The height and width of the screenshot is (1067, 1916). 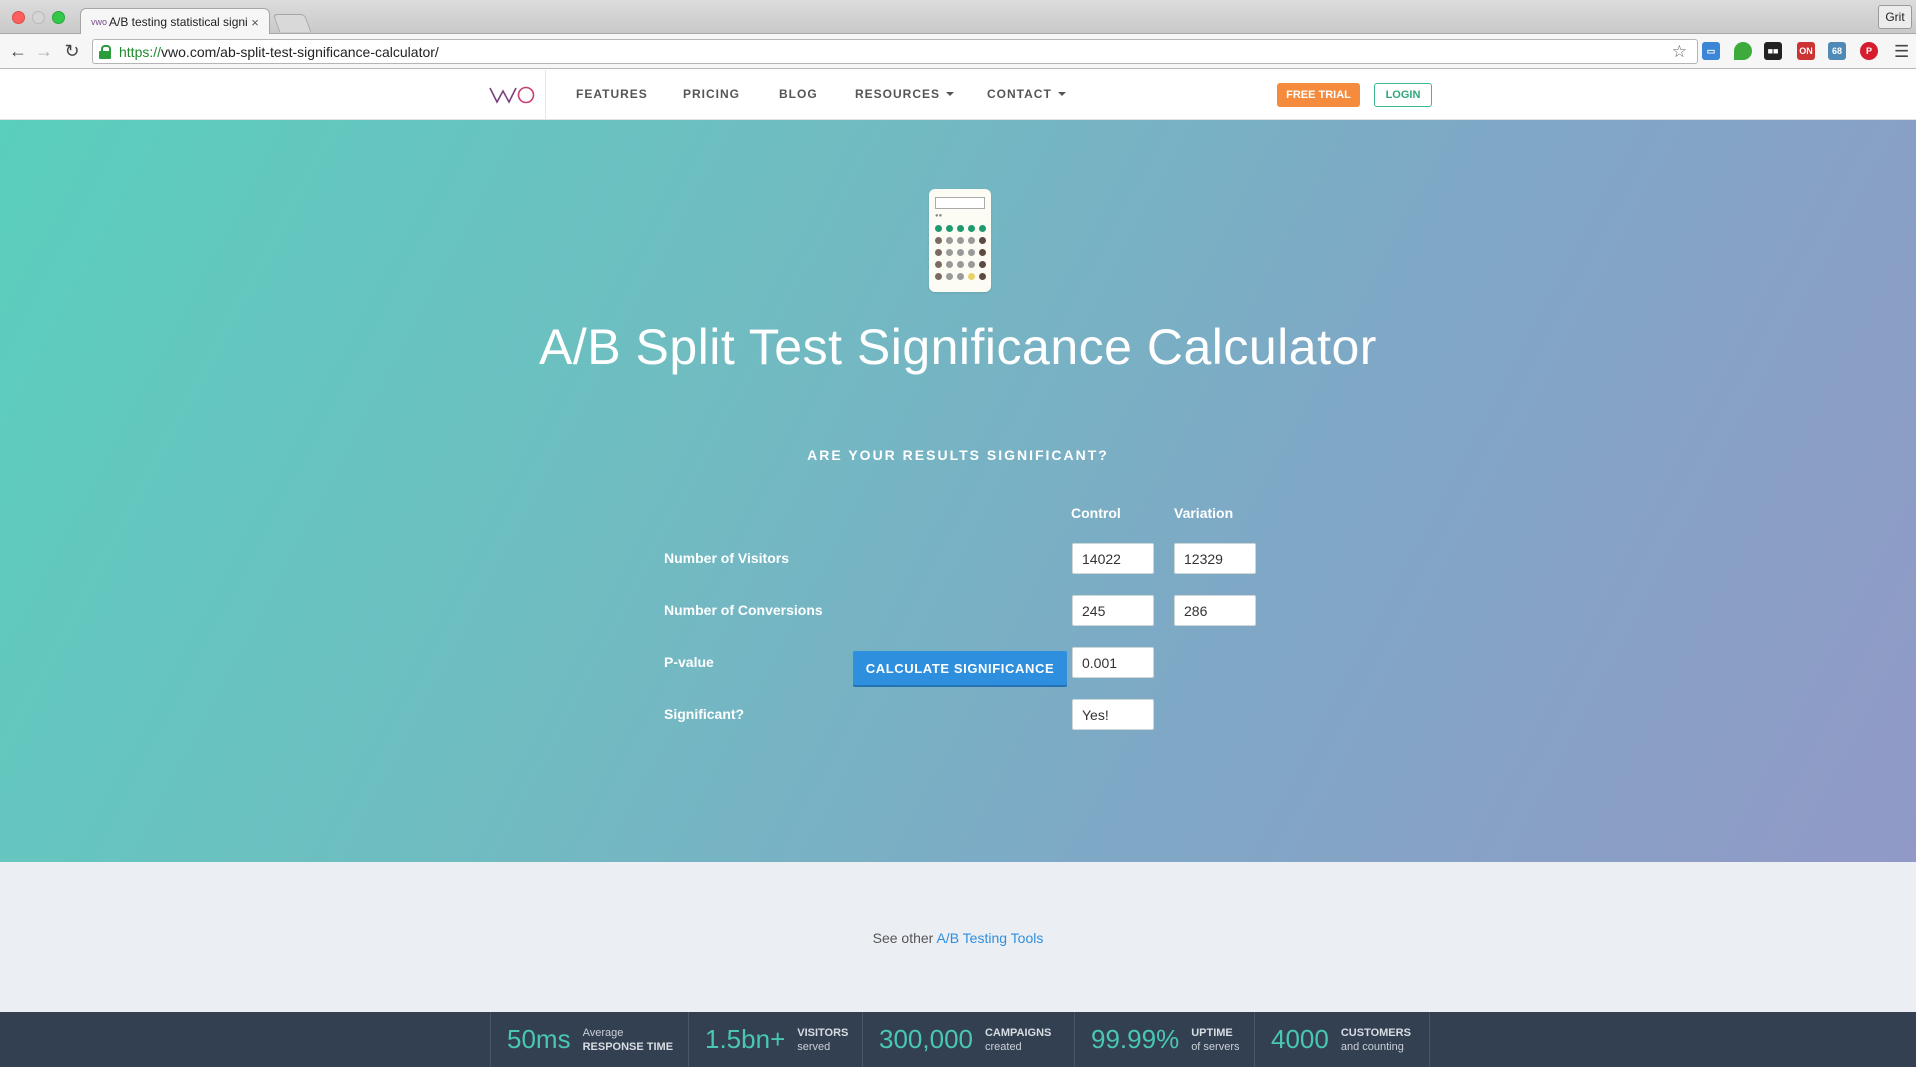 What do you see at coordinates (18, 51) in the screenshot?
I see `back-arrow-icon: ←` at bounding box center [18, 51].